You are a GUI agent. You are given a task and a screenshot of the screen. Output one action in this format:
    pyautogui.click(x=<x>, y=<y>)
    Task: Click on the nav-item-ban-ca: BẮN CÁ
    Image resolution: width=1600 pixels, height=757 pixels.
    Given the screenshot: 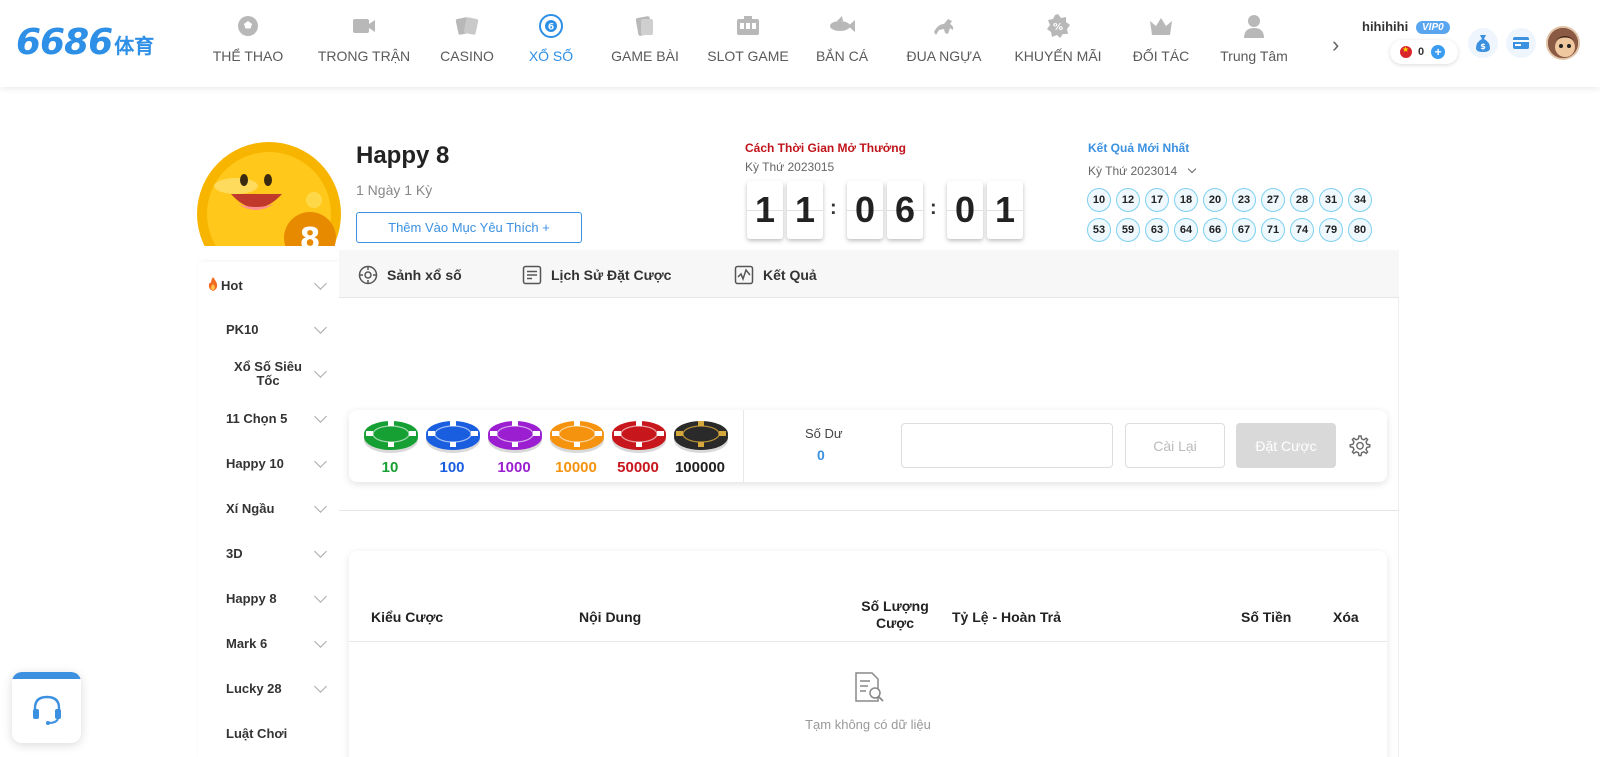 What is the action you would take?
    pyautogui.click(x=842, y=43)
    